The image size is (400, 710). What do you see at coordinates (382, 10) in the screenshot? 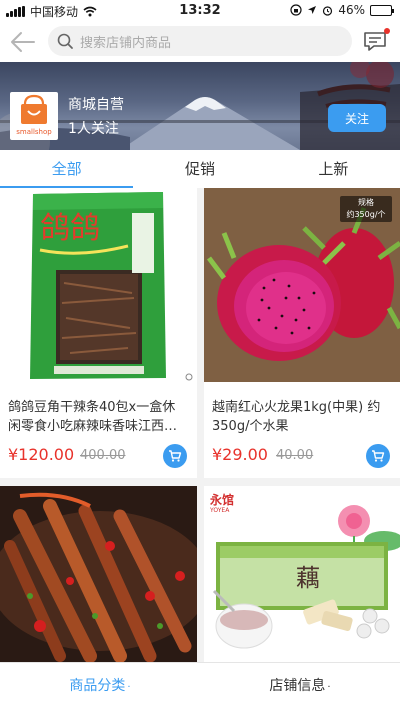
I see `battery-icon` at bounding box center [382, 10].